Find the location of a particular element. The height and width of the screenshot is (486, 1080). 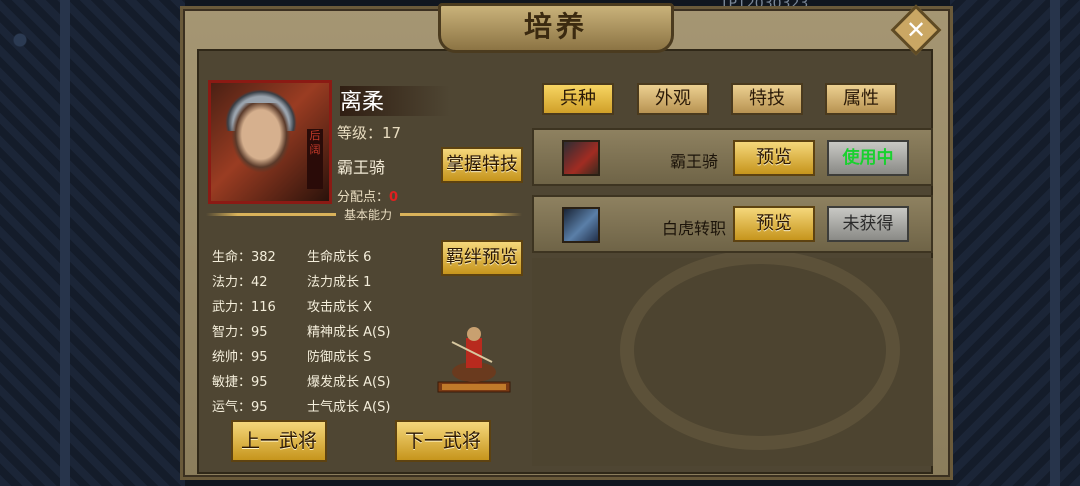

portrait-tag: 后阔 is located at coordinates (315, 159).